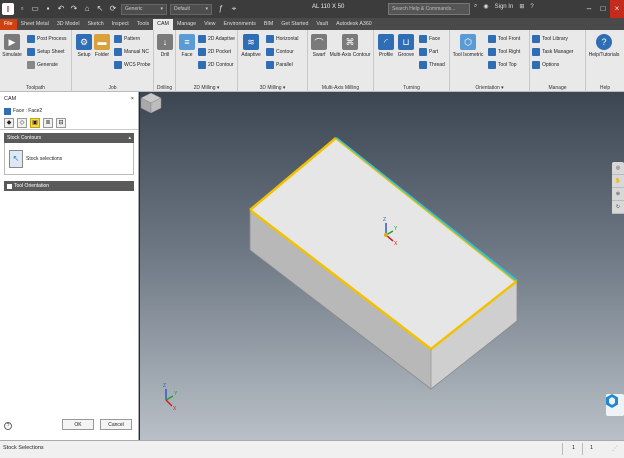  I want to click on profile-button: ◜ Profile, so click(386, 46).